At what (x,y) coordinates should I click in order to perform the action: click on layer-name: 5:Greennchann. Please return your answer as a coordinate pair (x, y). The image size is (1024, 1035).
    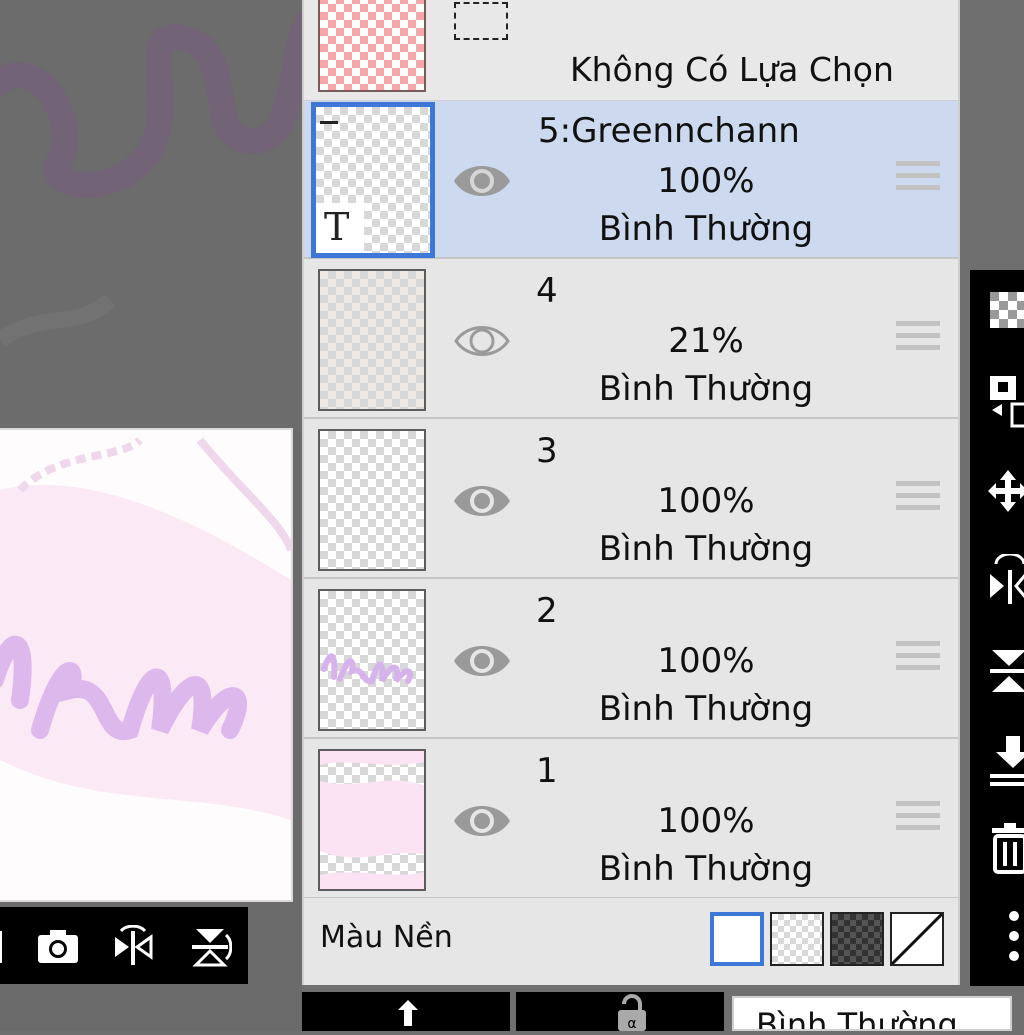
    Looking at the image, I should click on (669, 131).